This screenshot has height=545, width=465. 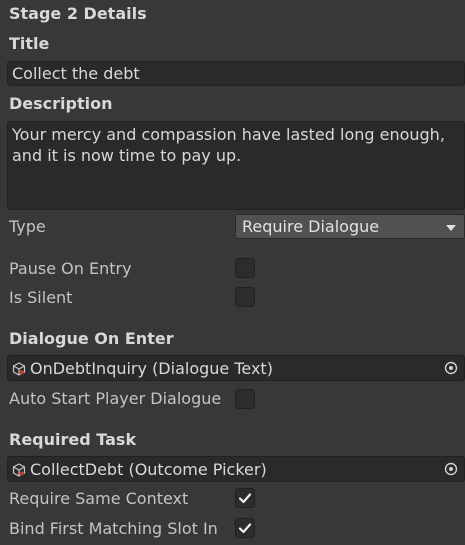 What do you see at coordinates (91, 338) in the screenshot?
I see `dialogue-on-enter-label: Dialogue On Enter` at bounding box center [91, 338].